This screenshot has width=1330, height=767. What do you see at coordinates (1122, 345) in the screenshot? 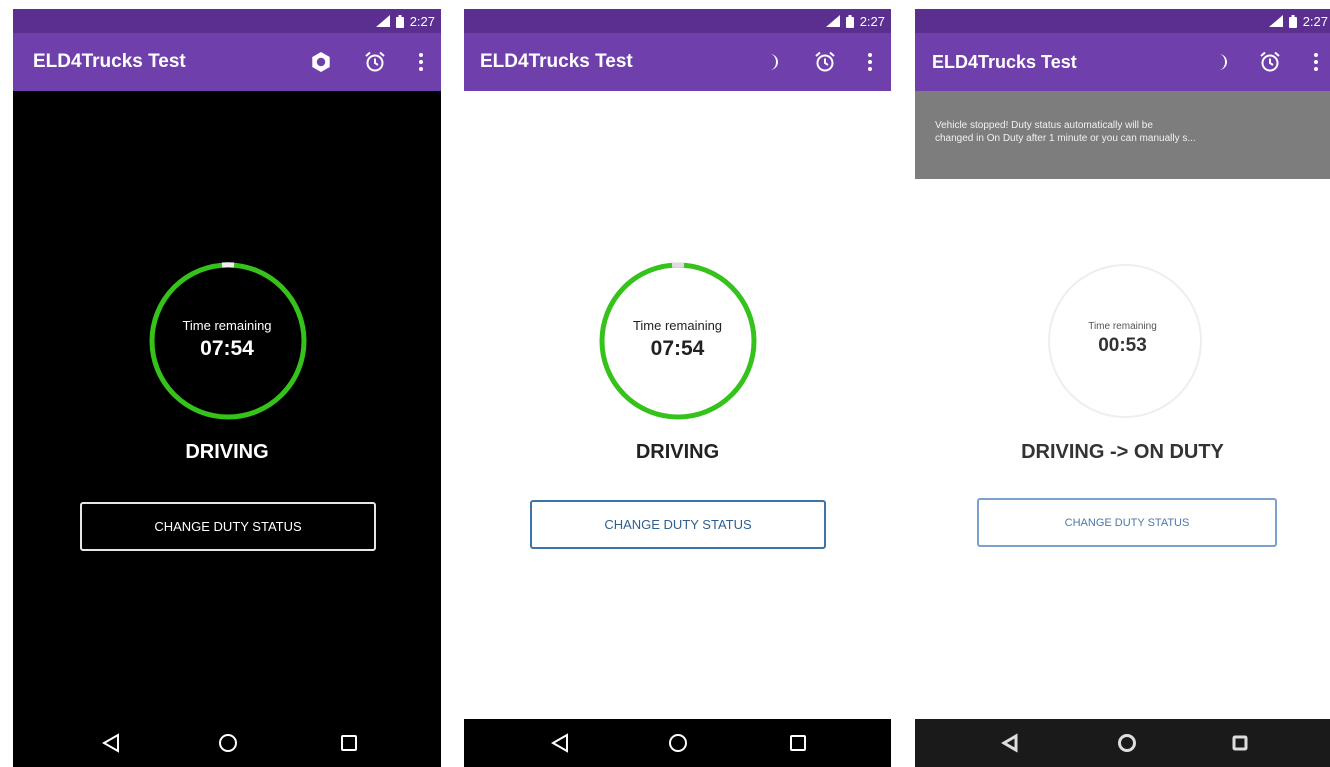
I see `time-remaining-value: 00:53` at bounding box center [1122, 345].